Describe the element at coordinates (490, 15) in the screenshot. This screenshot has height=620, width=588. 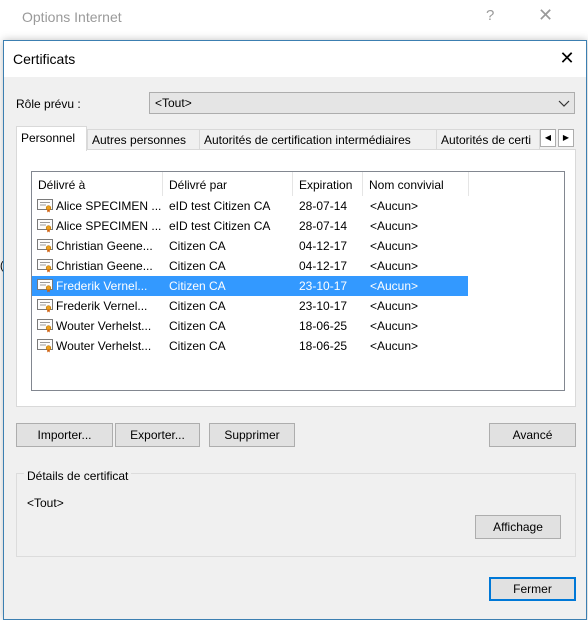
I see `background-help-icon: ?` at that location.